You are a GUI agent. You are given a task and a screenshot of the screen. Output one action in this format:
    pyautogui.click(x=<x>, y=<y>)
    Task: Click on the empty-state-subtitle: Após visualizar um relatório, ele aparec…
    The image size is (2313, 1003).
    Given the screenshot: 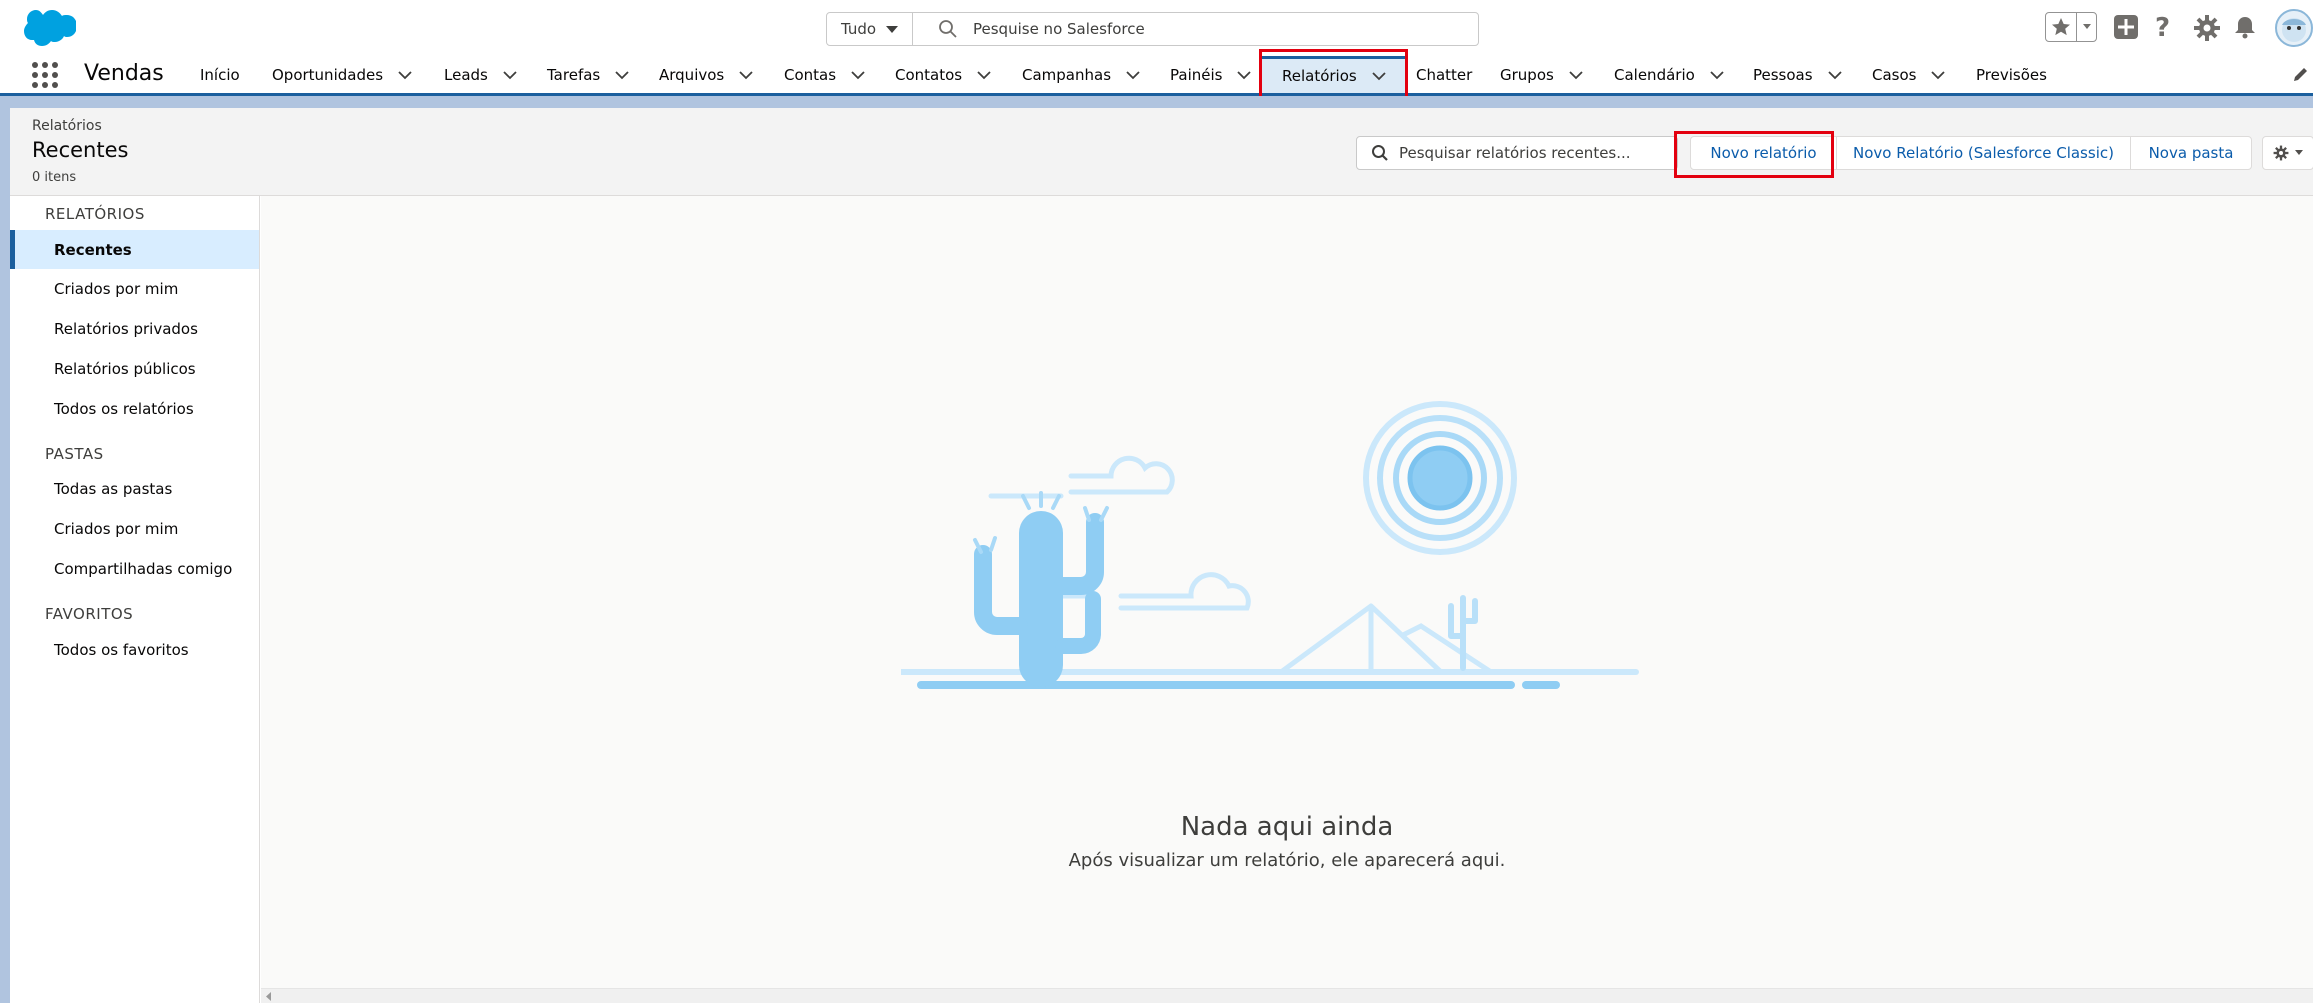 What is the action you would take?
    pyautogui.click(x=1287, y=860)
    